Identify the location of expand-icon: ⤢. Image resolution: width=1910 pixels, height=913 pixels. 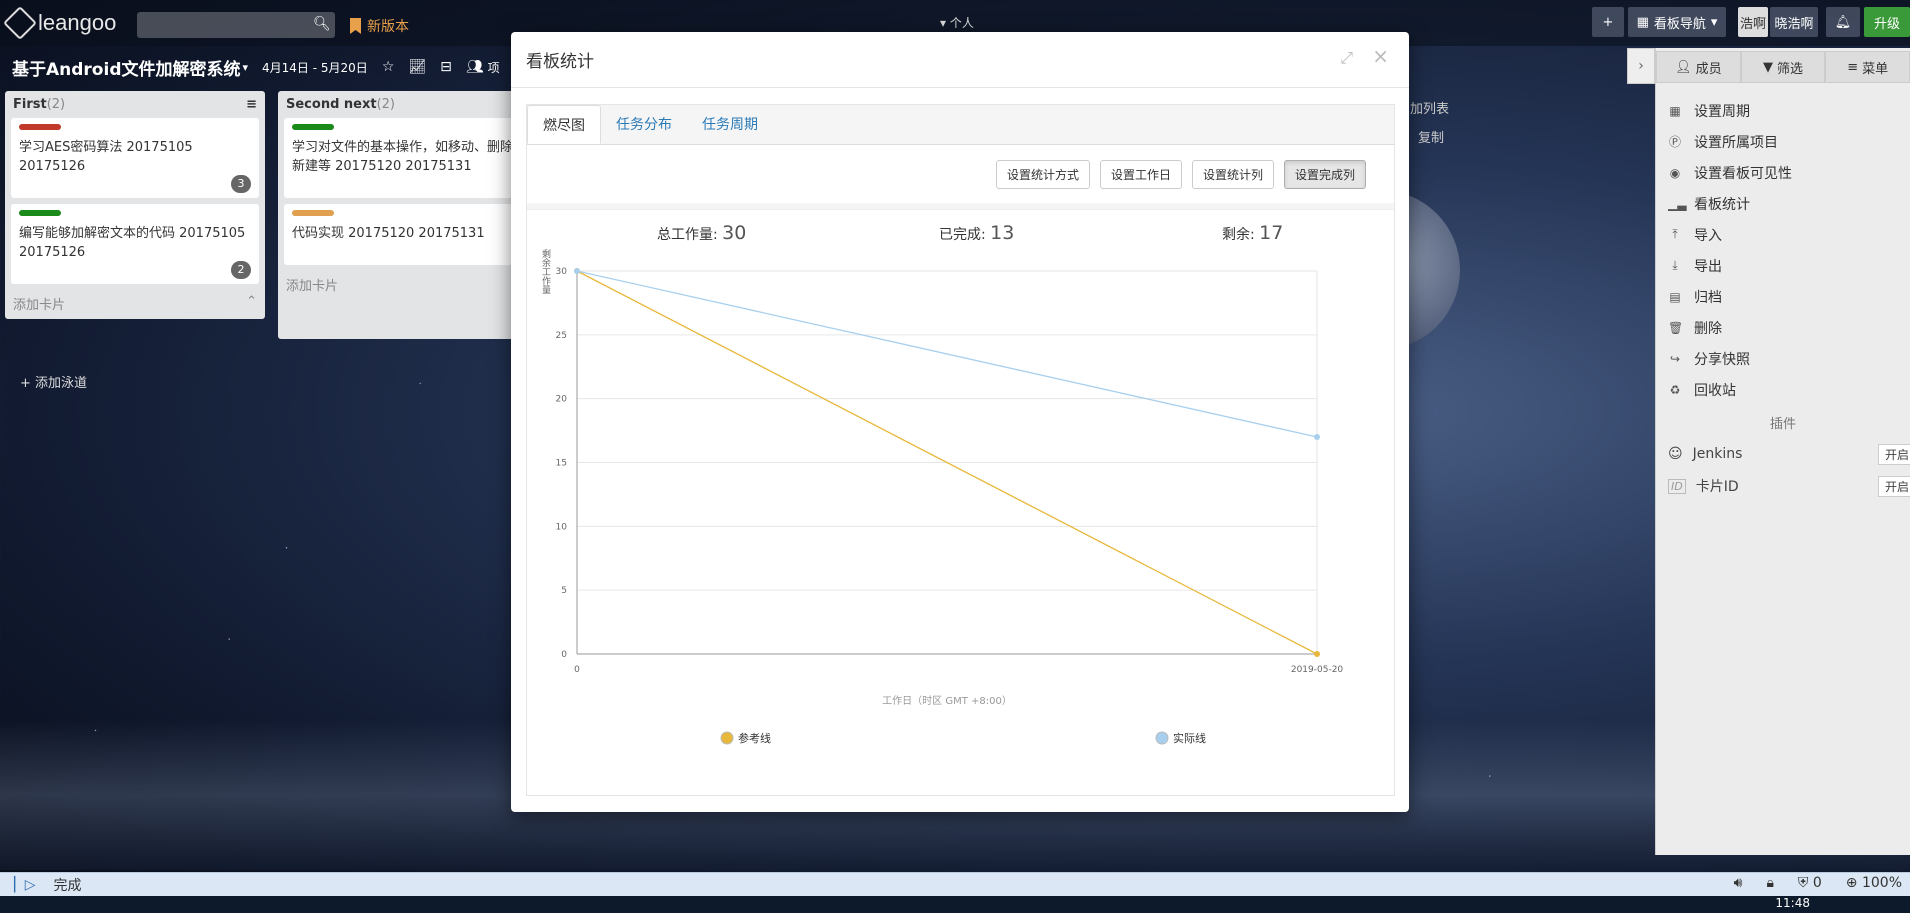
(1346, 58).